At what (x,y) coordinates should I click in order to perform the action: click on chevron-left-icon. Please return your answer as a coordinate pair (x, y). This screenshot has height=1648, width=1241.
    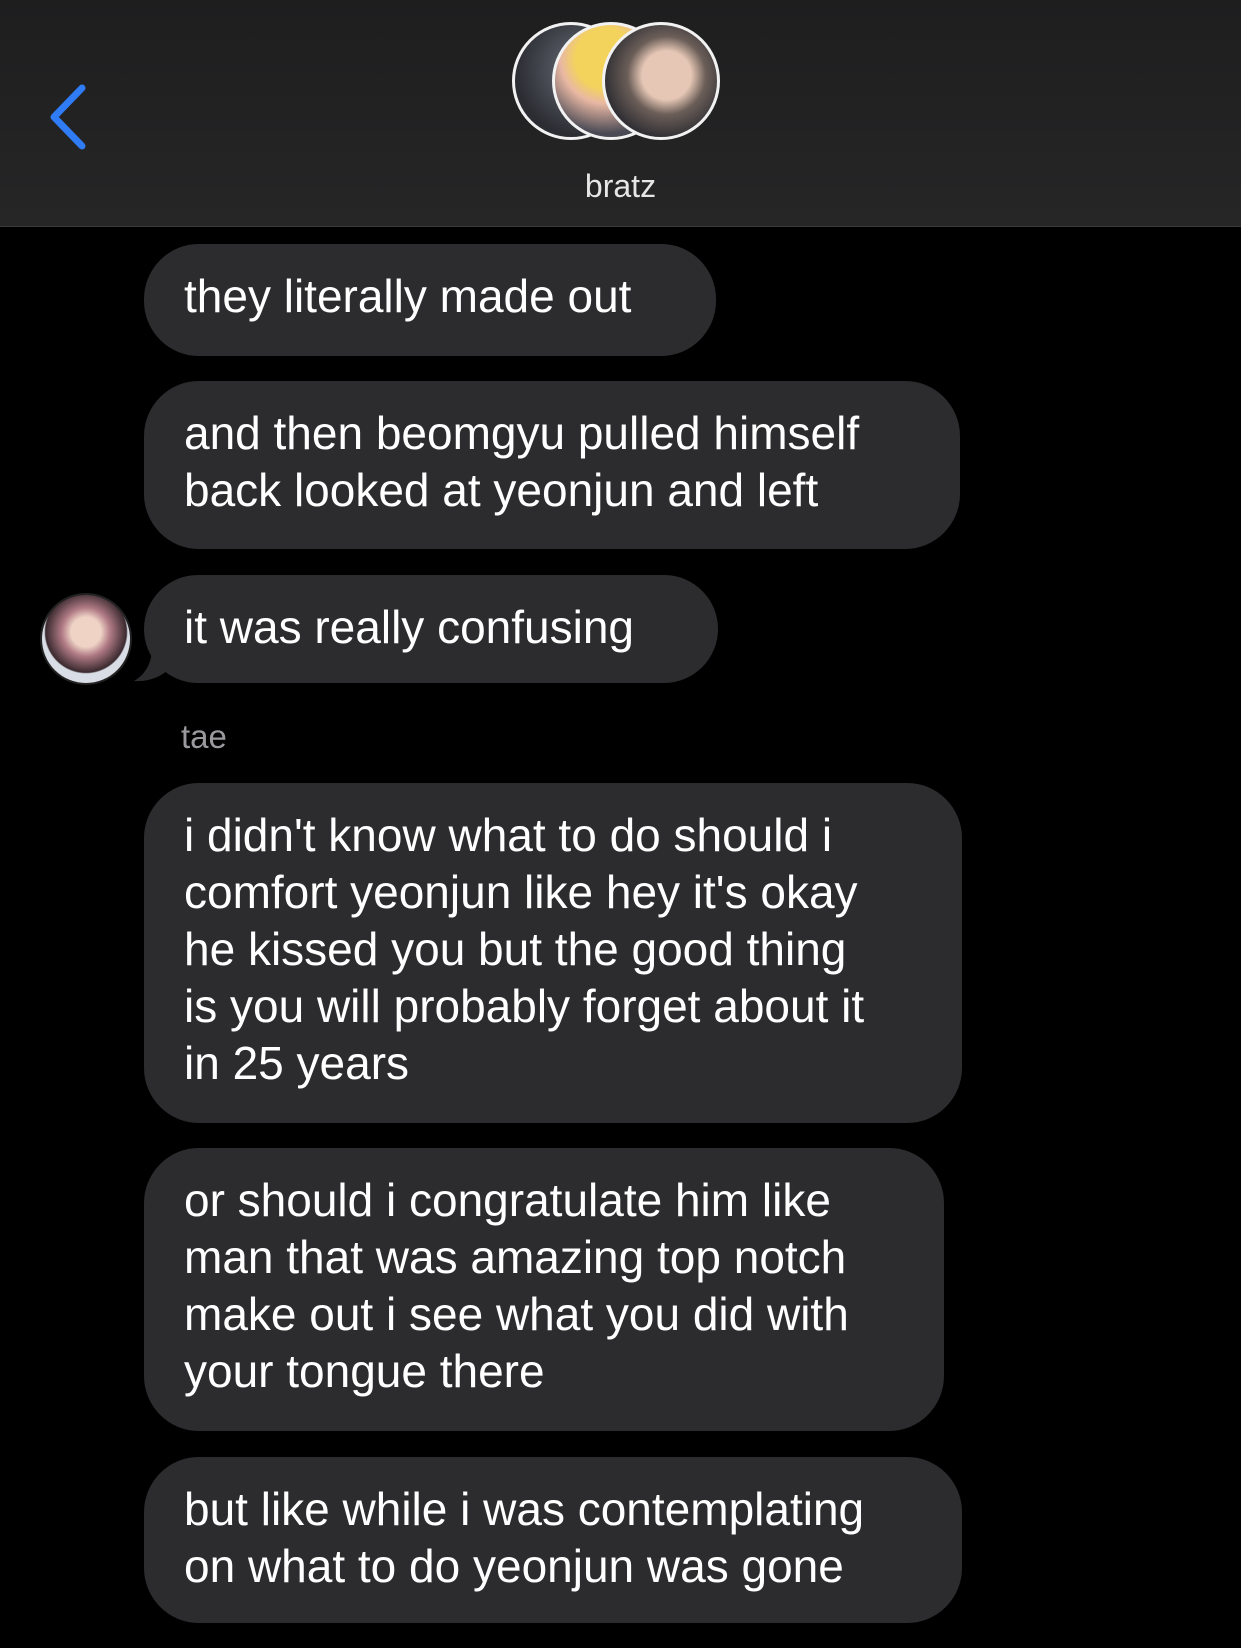
    Looking at the image, I should click on (68, 117).